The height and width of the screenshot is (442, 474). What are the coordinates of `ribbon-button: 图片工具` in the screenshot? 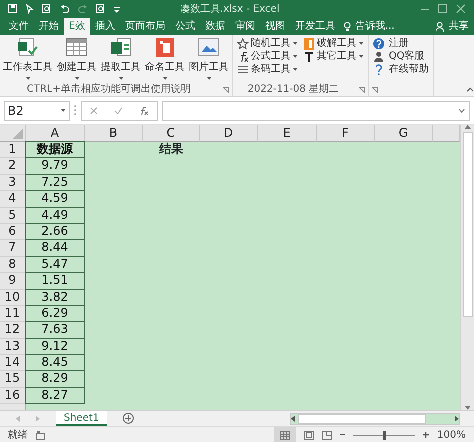 It's located at (209, 60).